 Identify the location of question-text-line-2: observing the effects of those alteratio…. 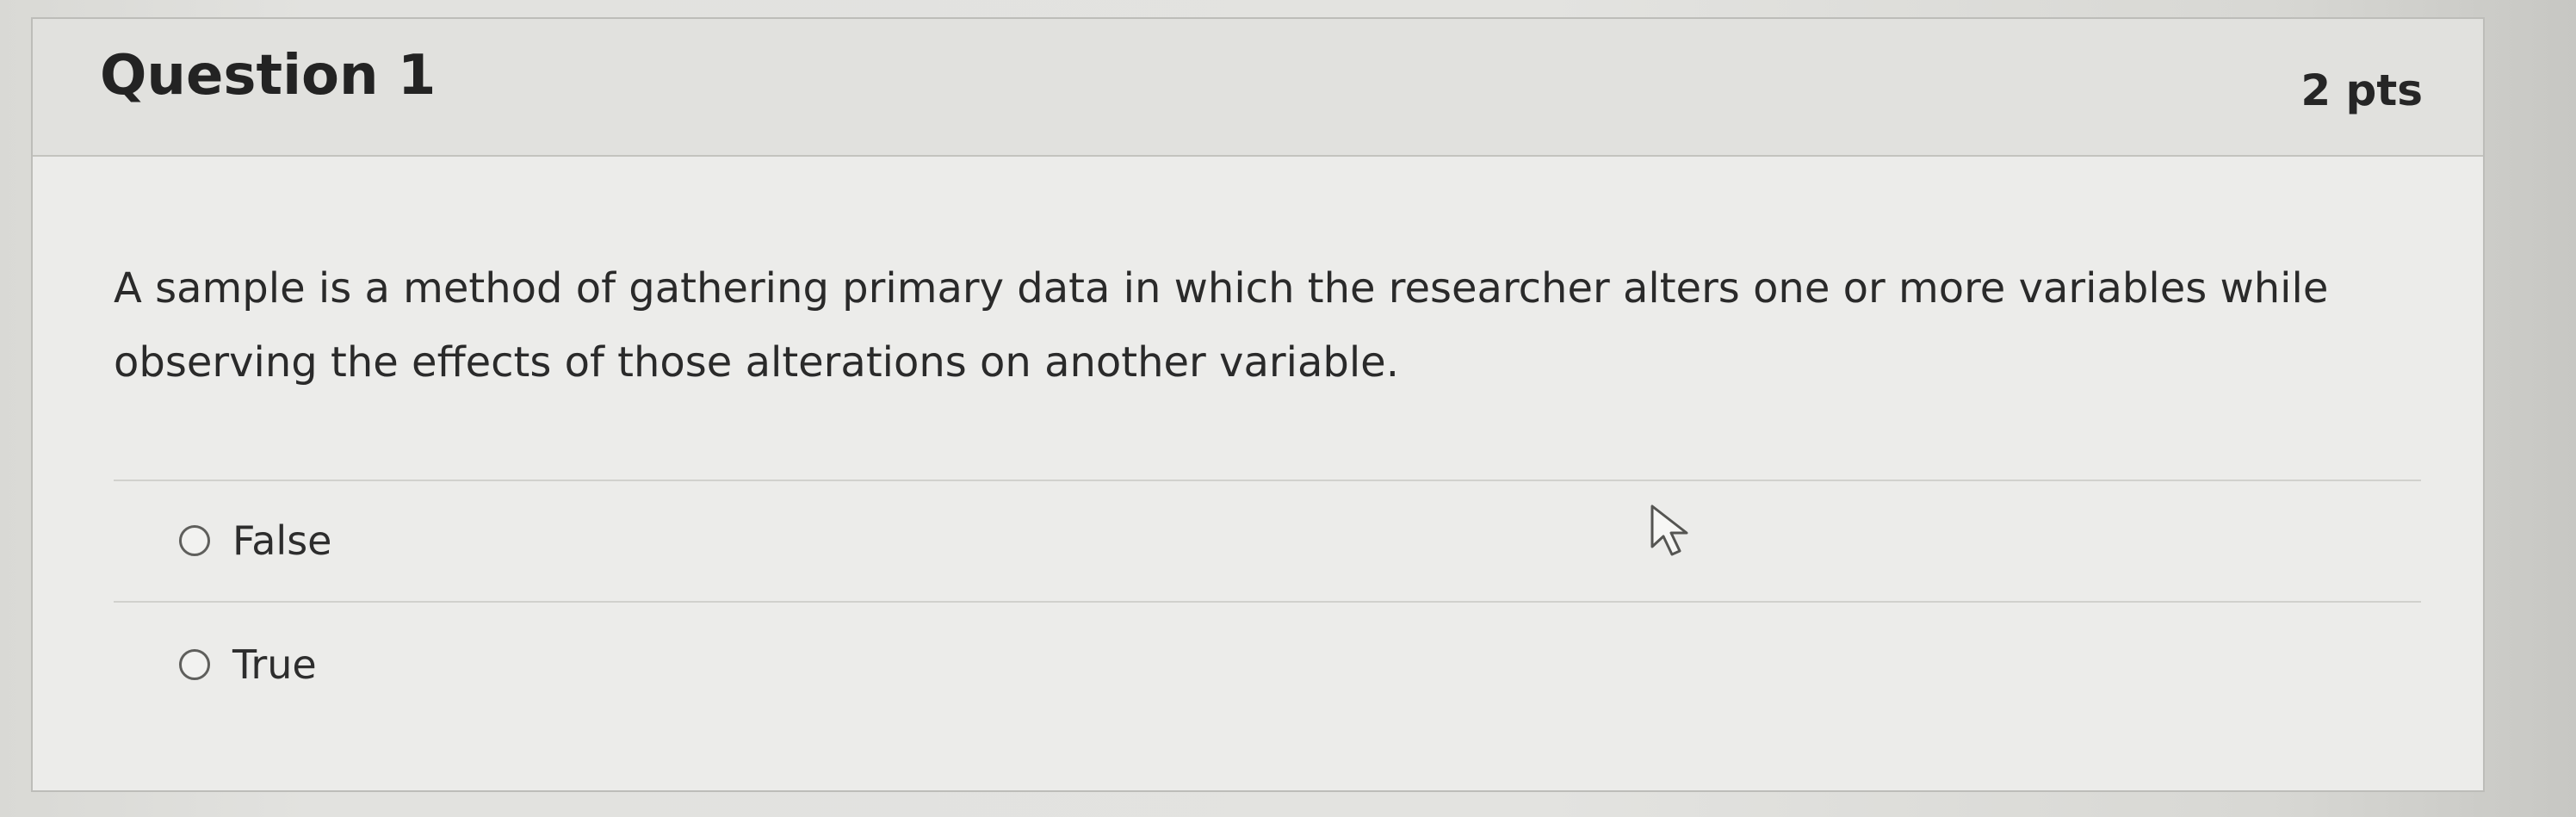
(756, 363).